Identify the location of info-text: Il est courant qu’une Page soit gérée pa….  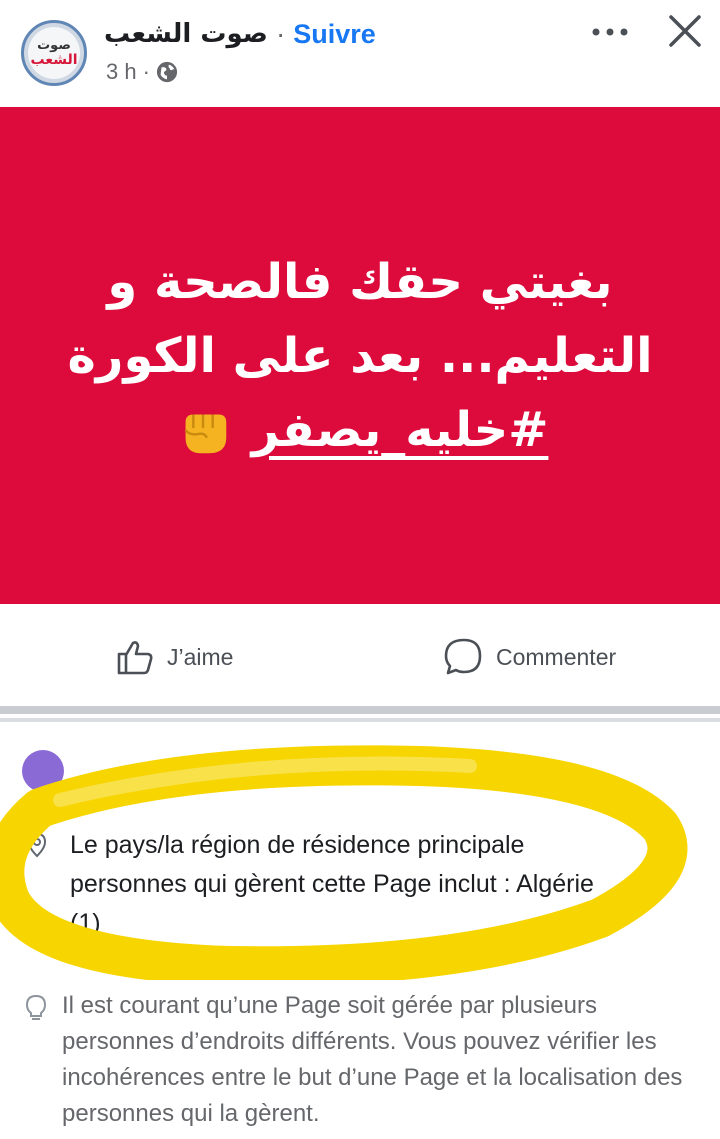
(372, 1059).